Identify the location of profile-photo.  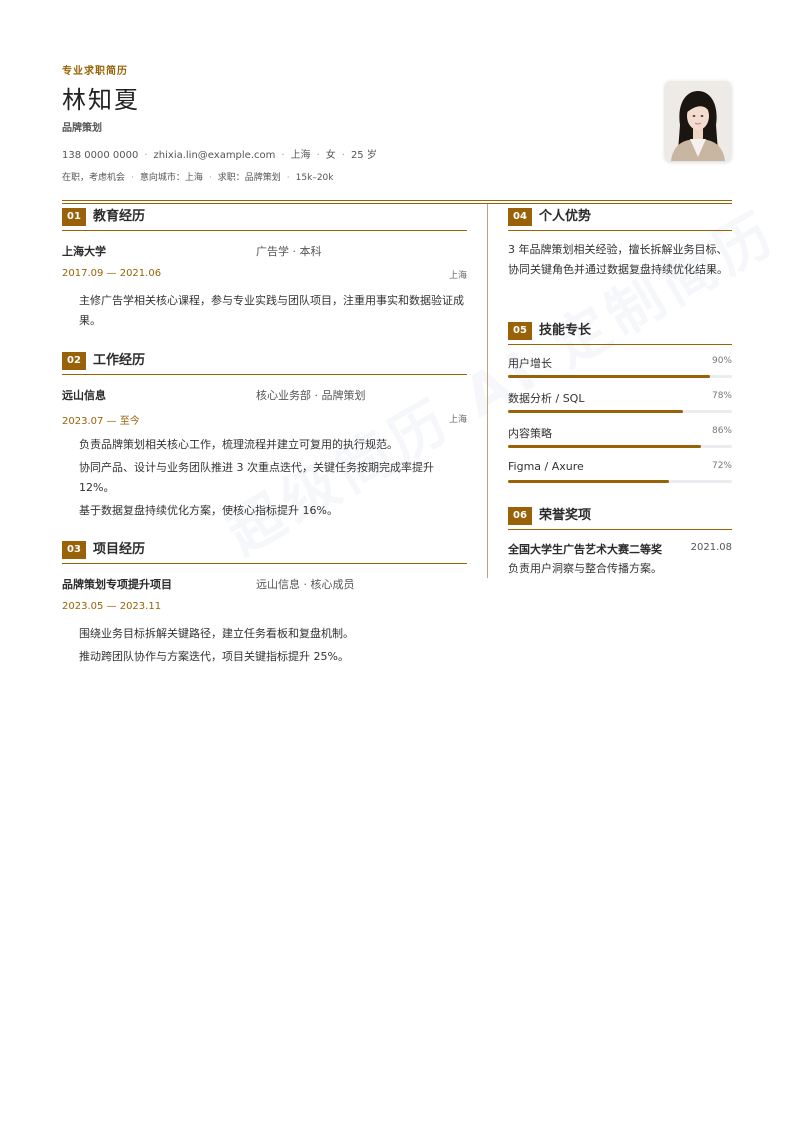
(698, 121).